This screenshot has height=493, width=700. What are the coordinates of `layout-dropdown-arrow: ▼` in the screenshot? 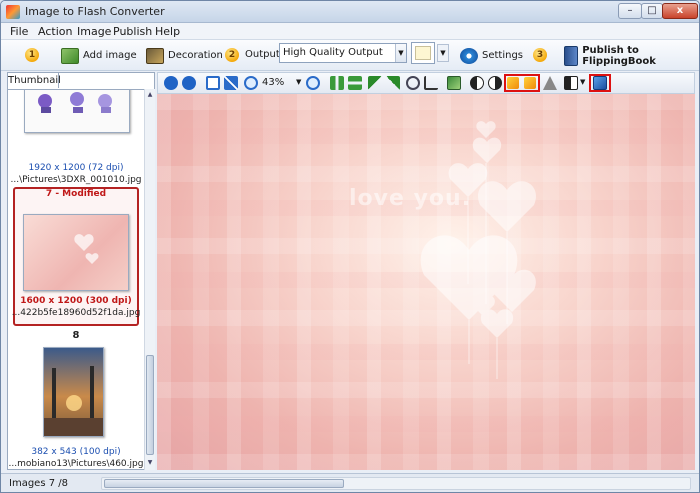 It's located at (582, 82).